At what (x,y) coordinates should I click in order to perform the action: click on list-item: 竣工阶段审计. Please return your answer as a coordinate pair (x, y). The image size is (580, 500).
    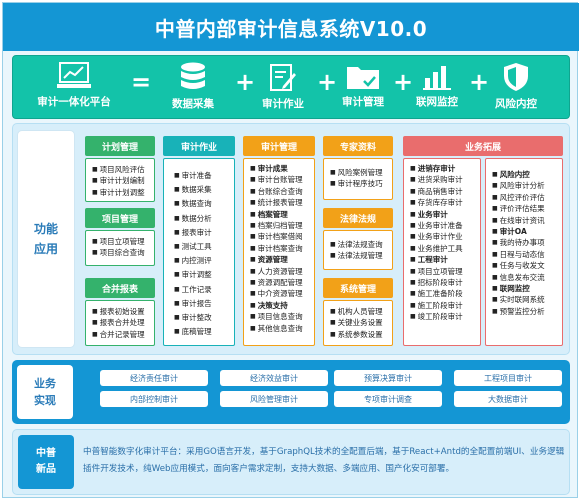
    Looking at the image, I should click on (443, 316).